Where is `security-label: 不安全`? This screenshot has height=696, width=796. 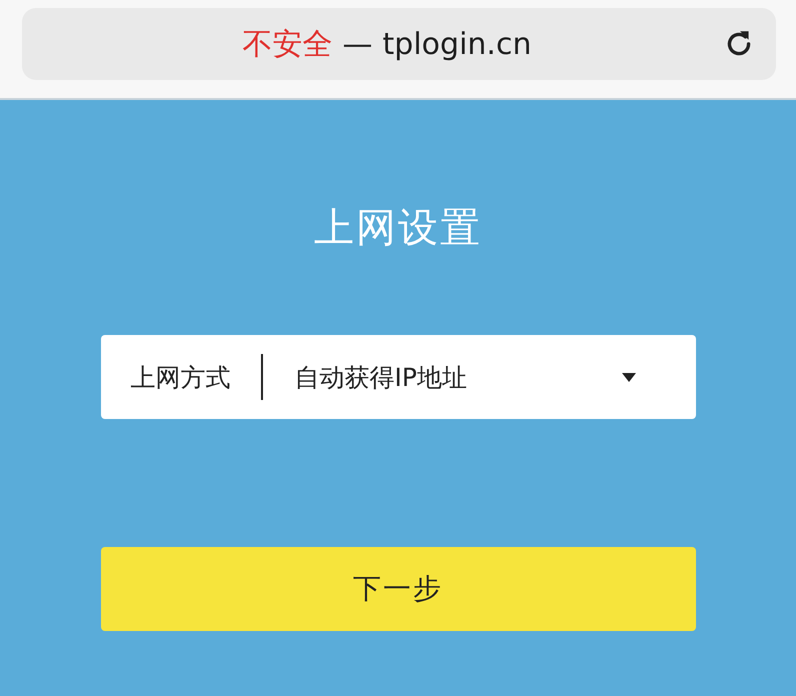
security-label: 不安全 is located at coordinates (287, 45).